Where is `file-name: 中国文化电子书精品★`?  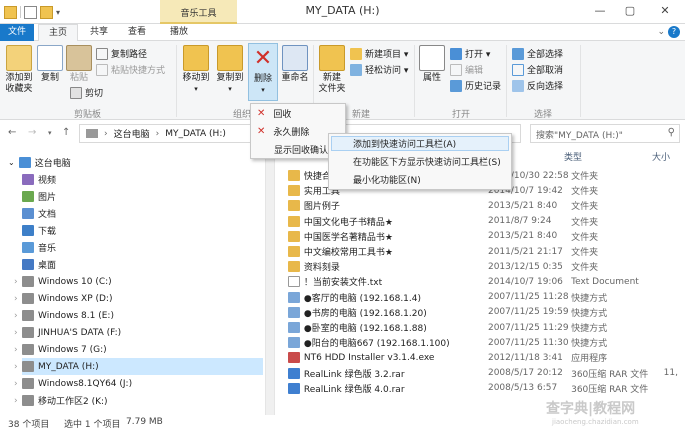 file-name: 中国文化电子书精品★ is located at coordinates (348, 222).